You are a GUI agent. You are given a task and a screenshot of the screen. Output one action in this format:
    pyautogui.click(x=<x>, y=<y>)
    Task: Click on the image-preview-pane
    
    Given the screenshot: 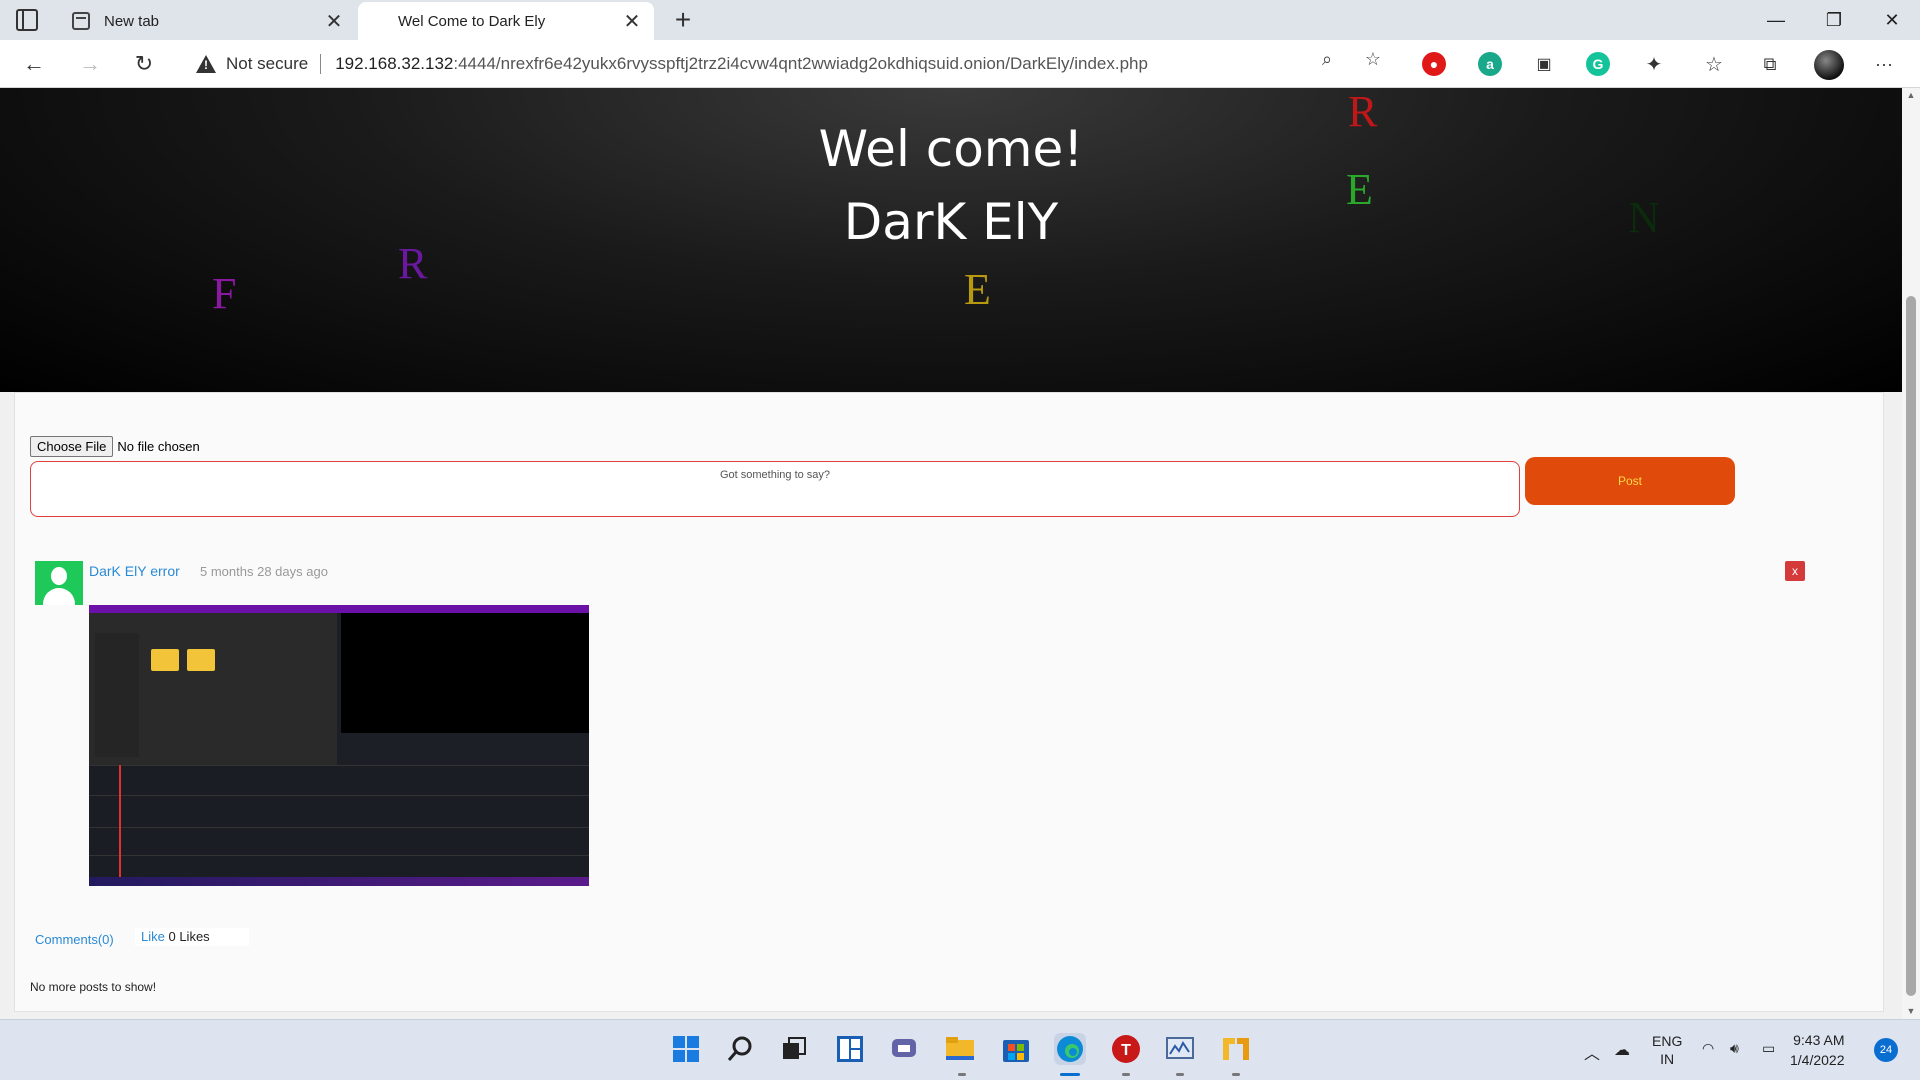 What is the action you would take?
    pyautogui.click(x=465, y=673)
    